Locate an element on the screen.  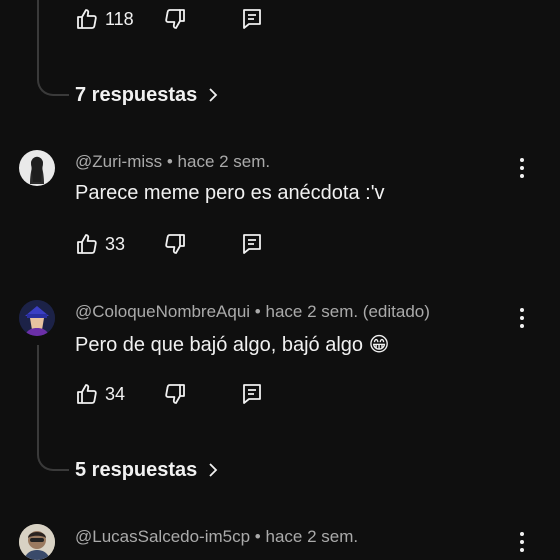
replies-toggle-top: 7 respuestas is located at coordinates (147, 95).